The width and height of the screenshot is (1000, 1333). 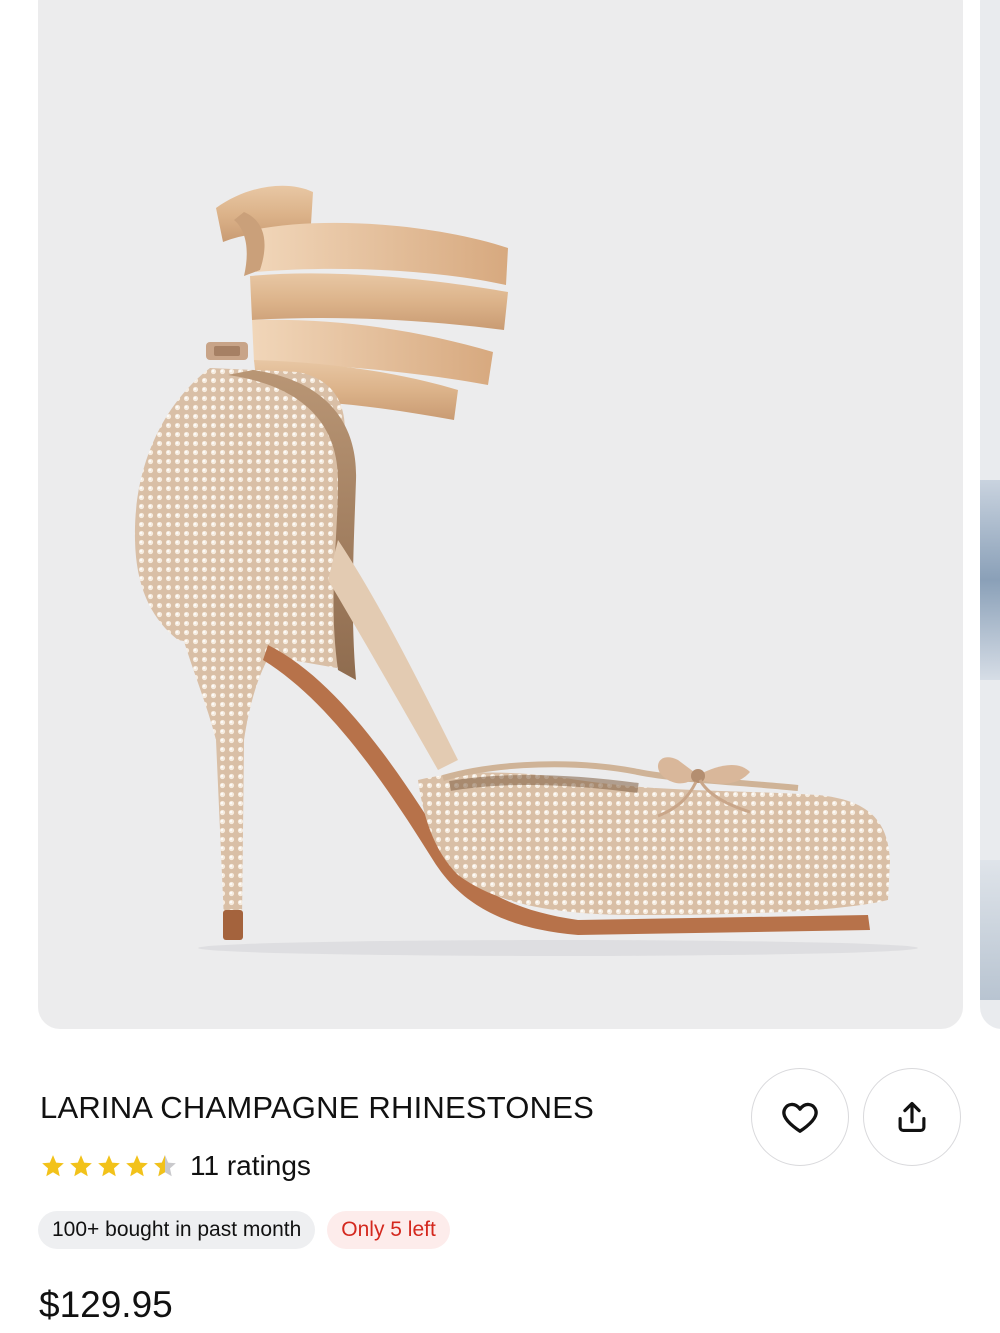 I want to click on badge-row: 100+ bought in past month Only 5 left, so click(x=244, y=1230).